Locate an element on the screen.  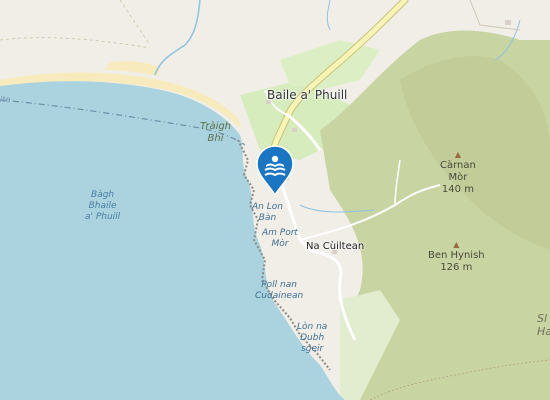
village-label: Baile a' Phuill is located at coordinates (307, 95).